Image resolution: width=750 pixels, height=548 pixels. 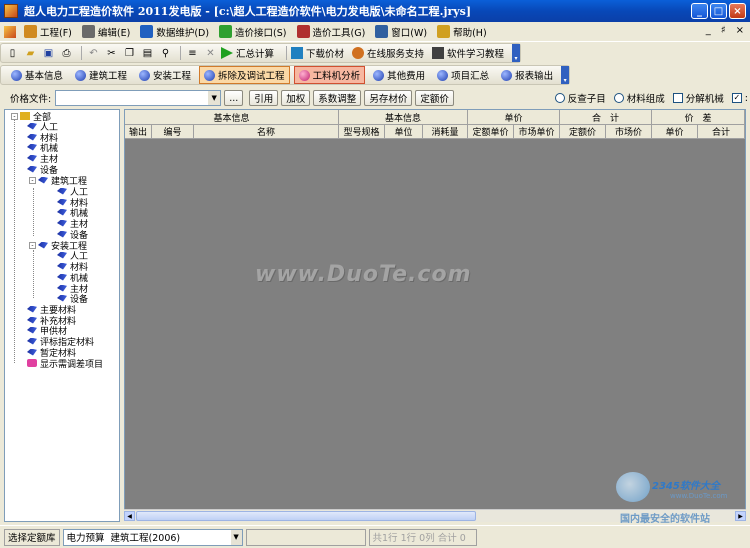 What do you see at coordinates (165, 53) in the screenshot?
I see `find-icon: ⚲` at bounding box center [165, 53].